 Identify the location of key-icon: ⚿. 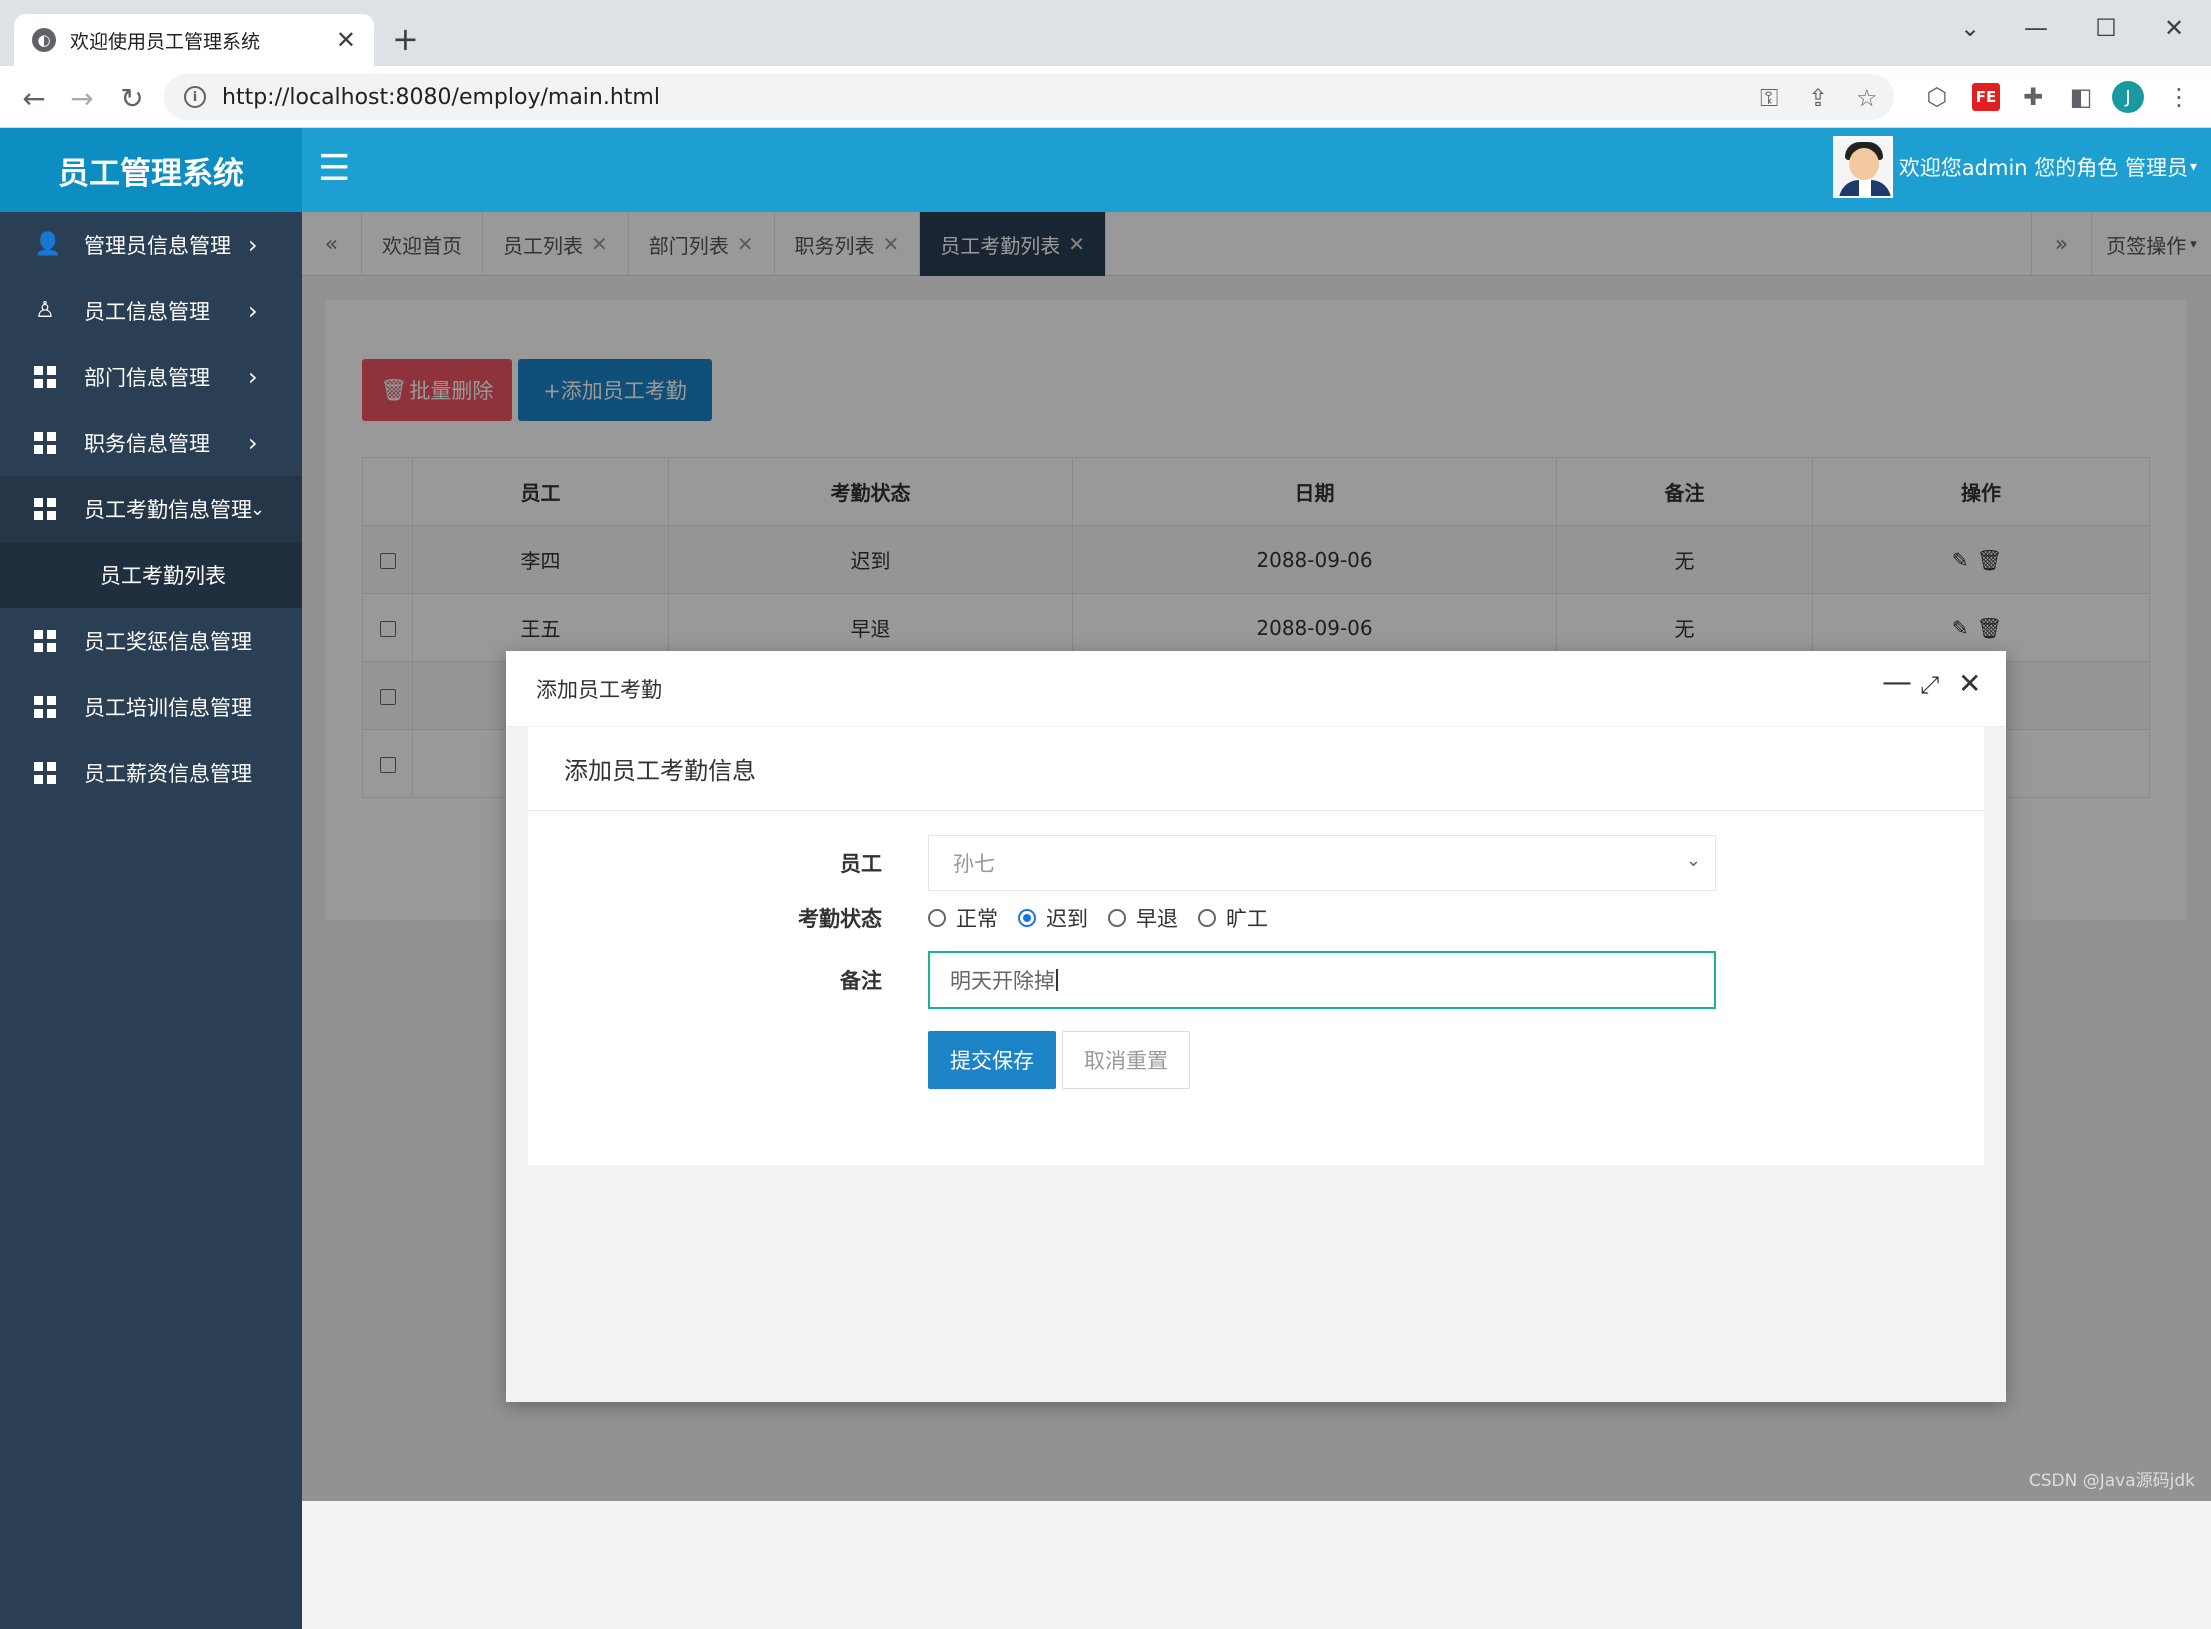
(1769, 98).